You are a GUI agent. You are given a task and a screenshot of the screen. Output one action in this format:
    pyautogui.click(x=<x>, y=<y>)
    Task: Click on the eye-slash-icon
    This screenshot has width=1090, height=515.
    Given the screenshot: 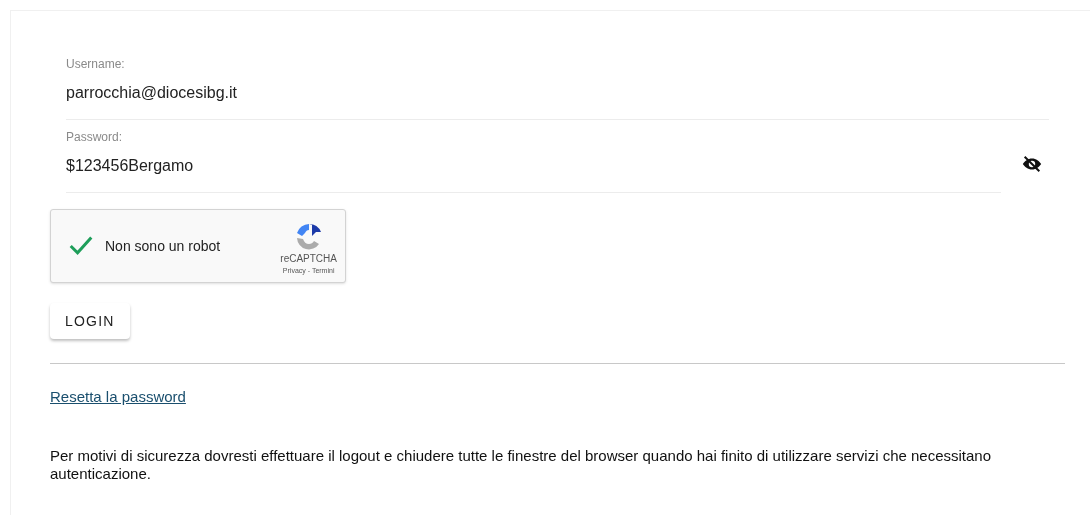 What is the action you would take?
    pyautogui.click(x=1032, y=164)
    